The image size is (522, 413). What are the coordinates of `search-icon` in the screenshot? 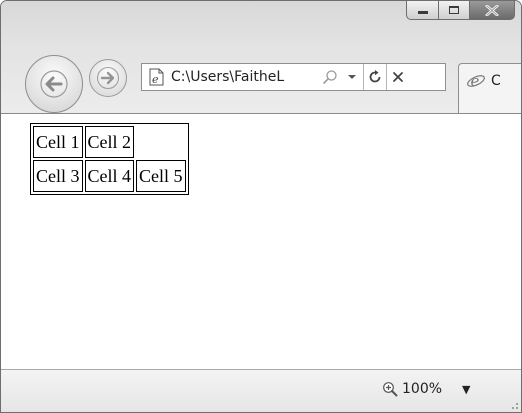 It's located at (330, 77).